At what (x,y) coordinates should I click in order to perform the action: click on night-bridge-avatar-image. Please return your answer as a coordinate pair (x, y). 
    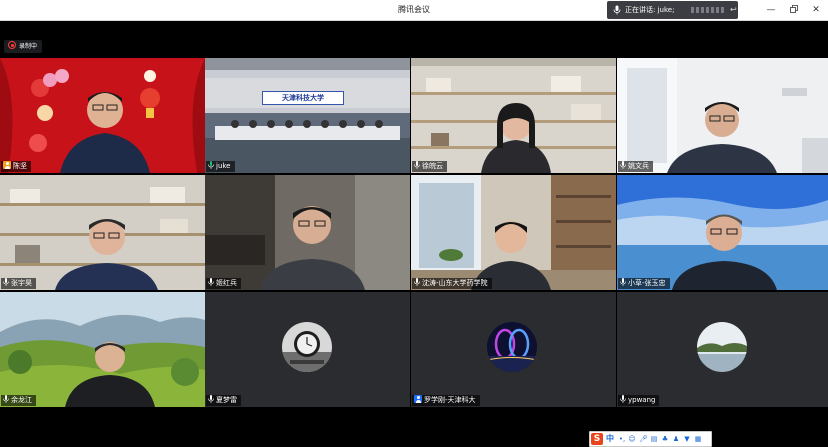
    Looking at the image, I should click on (512, 347).